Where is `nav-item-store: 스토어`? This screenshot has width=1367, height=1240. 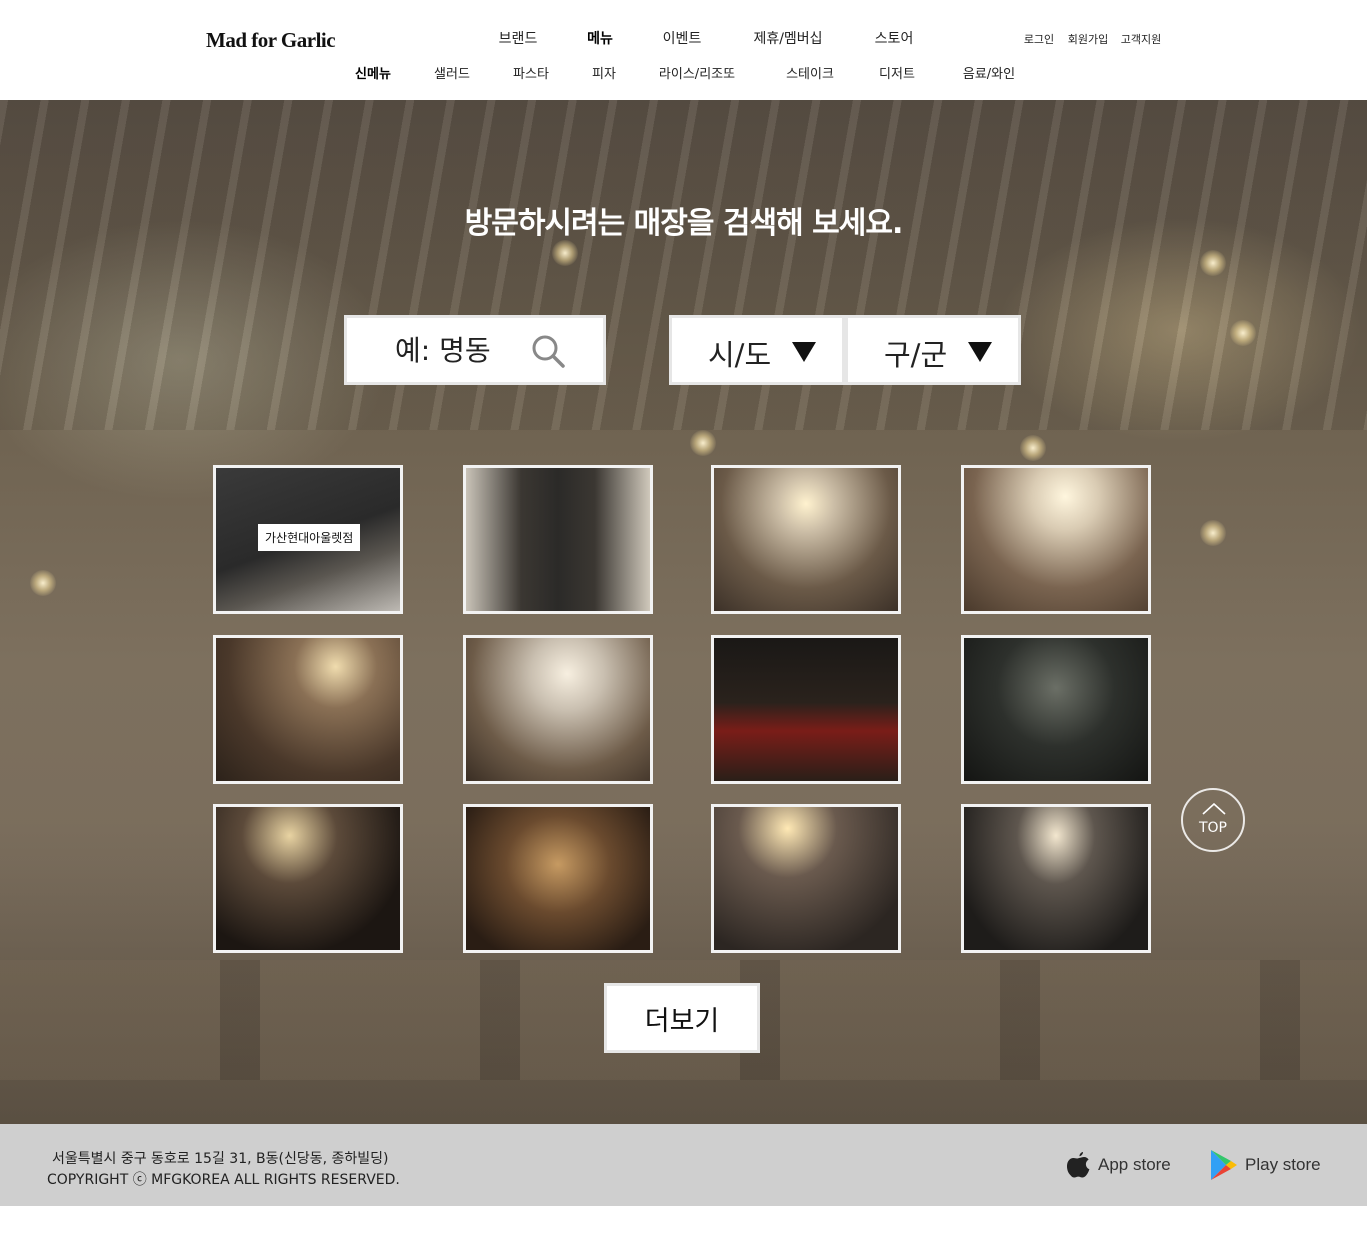 nav-item-store: 스토어 is located at coordinates (894, 38).